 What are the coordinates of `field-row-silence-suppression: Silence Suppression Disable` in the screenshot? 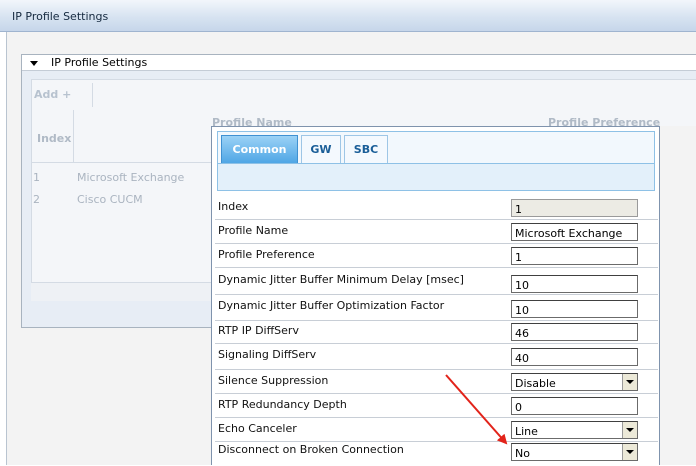 It's located at (436, 382).